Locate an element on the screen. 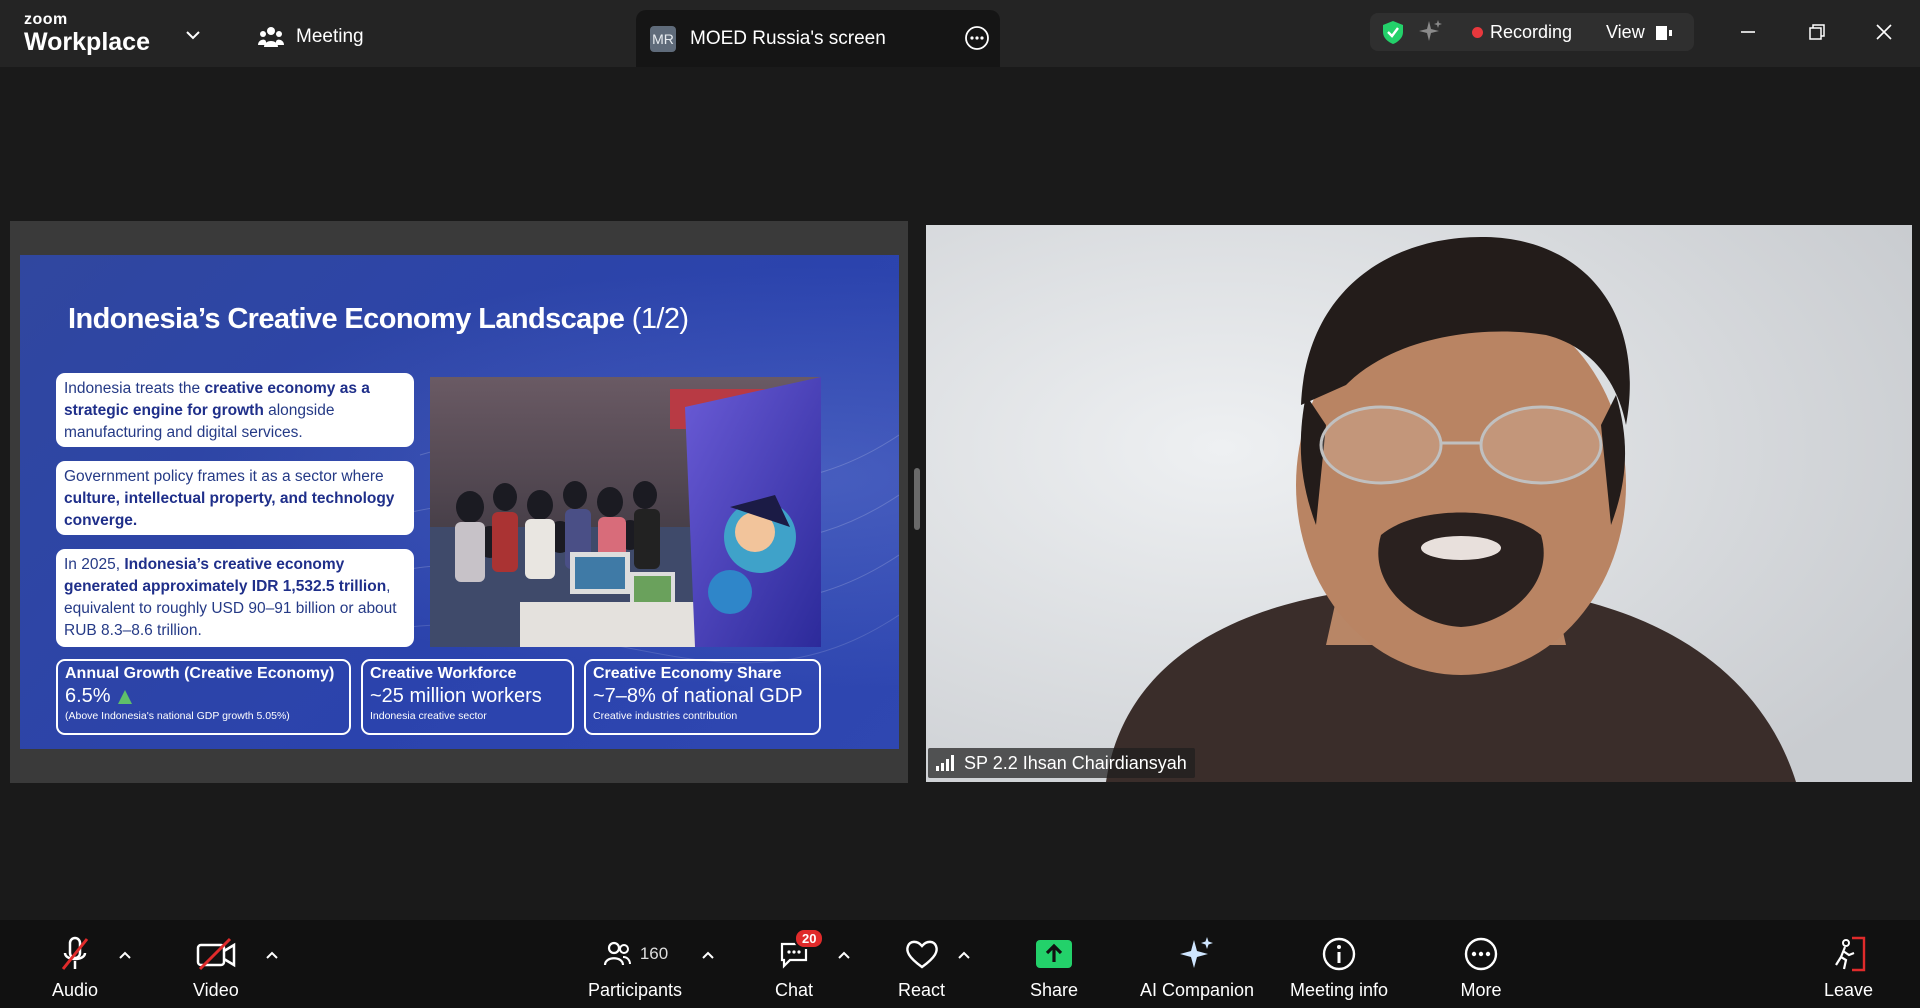  participant-name-label: SP 2.2 Ihsan Chairdiansyah is located at coordinates (1061, 763).